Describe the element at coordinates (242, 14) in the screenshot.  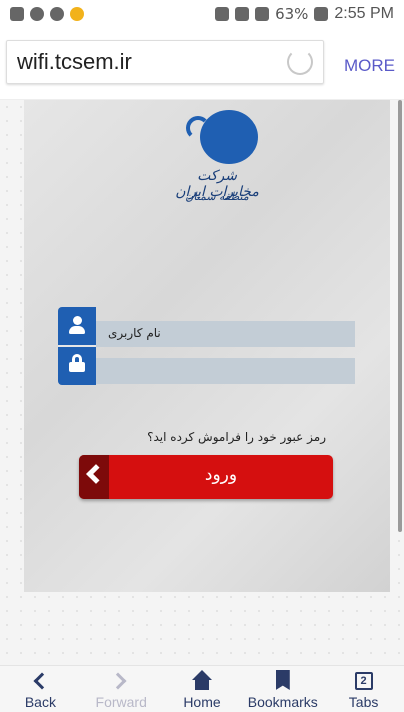
I see `sim-icon` at that location.